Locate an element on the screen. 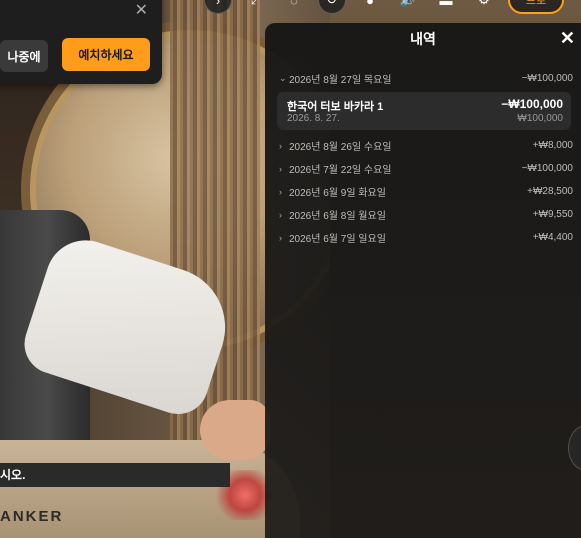 The image size is (581, 538). settings-icon: ⚙ is located at coordinates (484, 7).